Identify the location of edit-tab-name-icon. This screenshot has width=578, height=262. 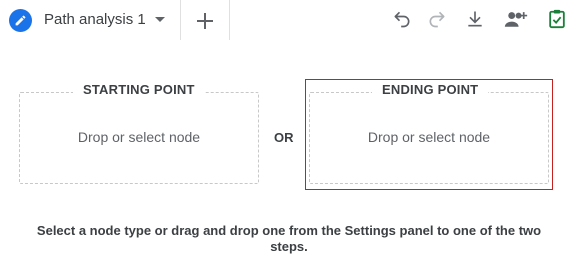
(20, 20).